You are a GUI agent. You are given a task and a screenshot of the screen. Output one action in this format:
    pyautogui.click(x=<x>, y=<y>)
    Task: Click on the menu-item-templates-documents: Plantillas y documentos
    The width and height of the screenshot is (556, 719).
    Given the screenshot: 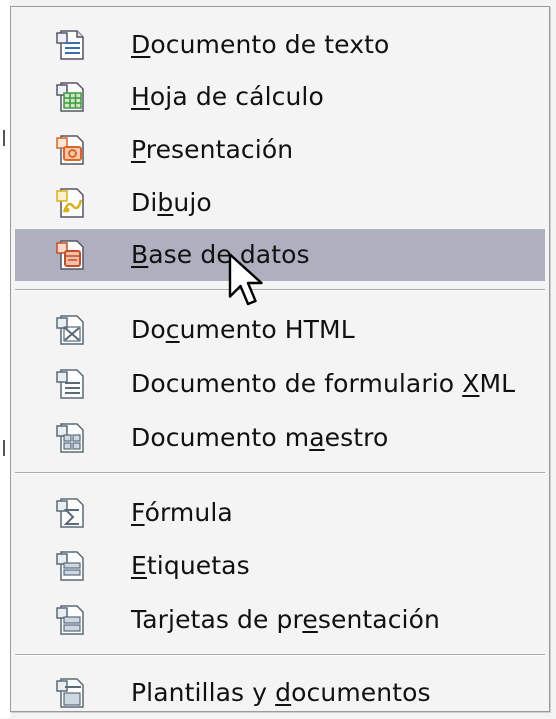 What is the action you would take?
    pyautogui.click(x=280, y=693)
    